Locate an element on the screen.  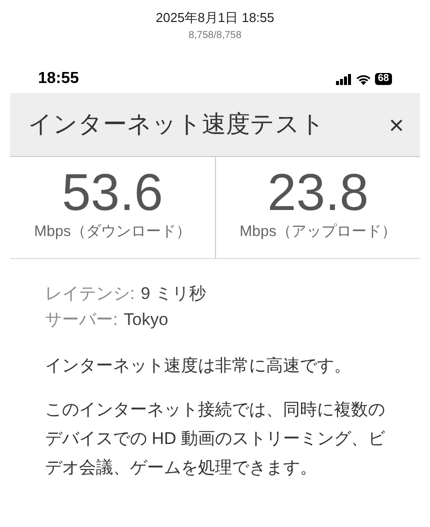
capture-counter: 8,758/8,758 is located at coordinates (215, 36).